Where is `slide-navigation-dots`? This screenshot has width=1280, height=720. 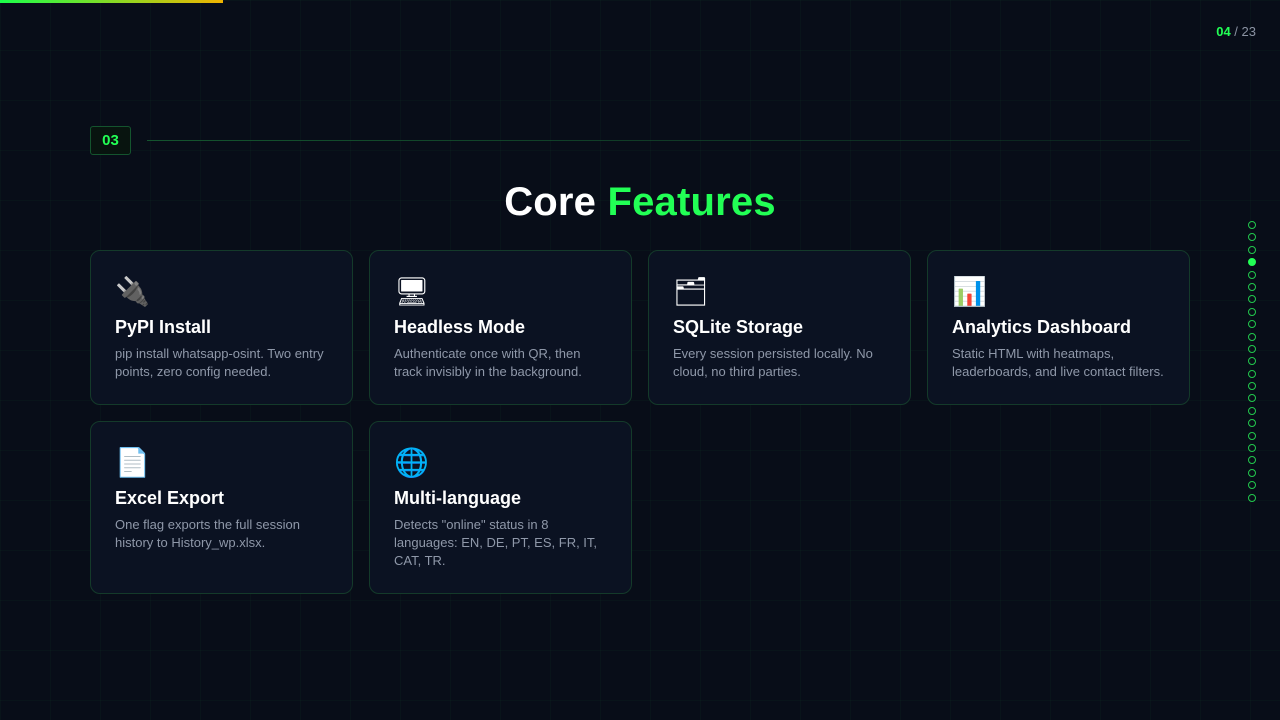 slide-navigation-dots is located at coordinates (1252, 363).